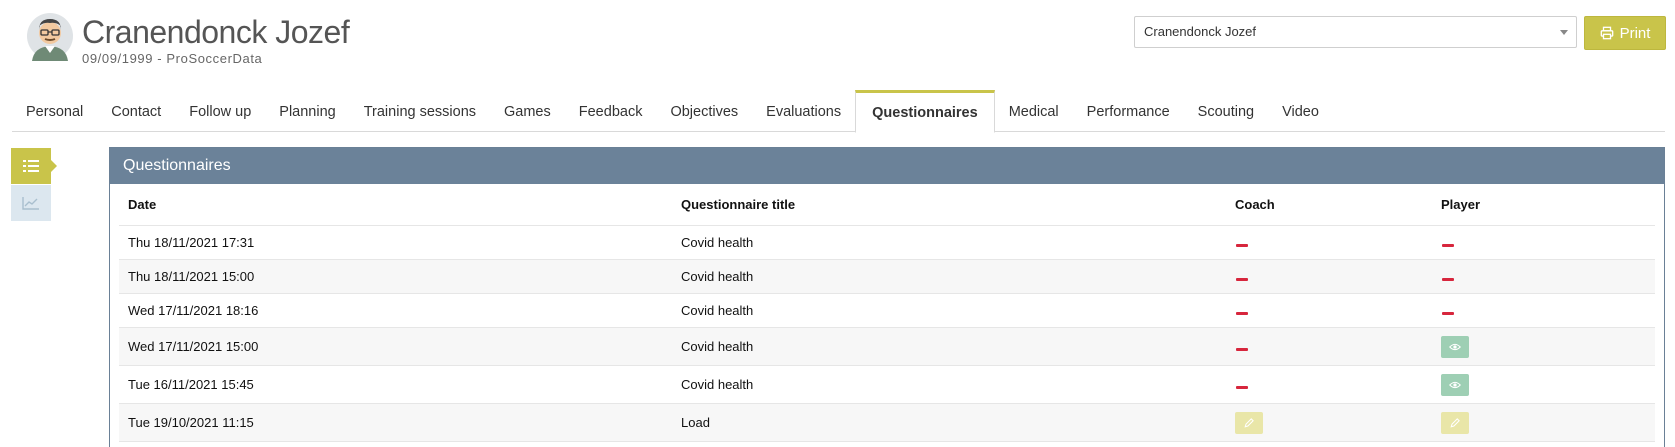 The height and width of the screenshot is (447, 1675). Describe the element at coordinates (193, 346) in the screenshot. I see `row-date: Wed 17/11/2021 15:00` at that location.